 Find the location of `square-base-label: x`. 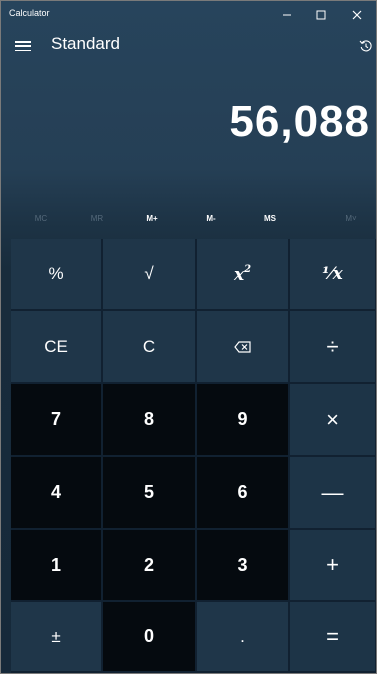

square-base-label: x is located at coordinates (239, 274).